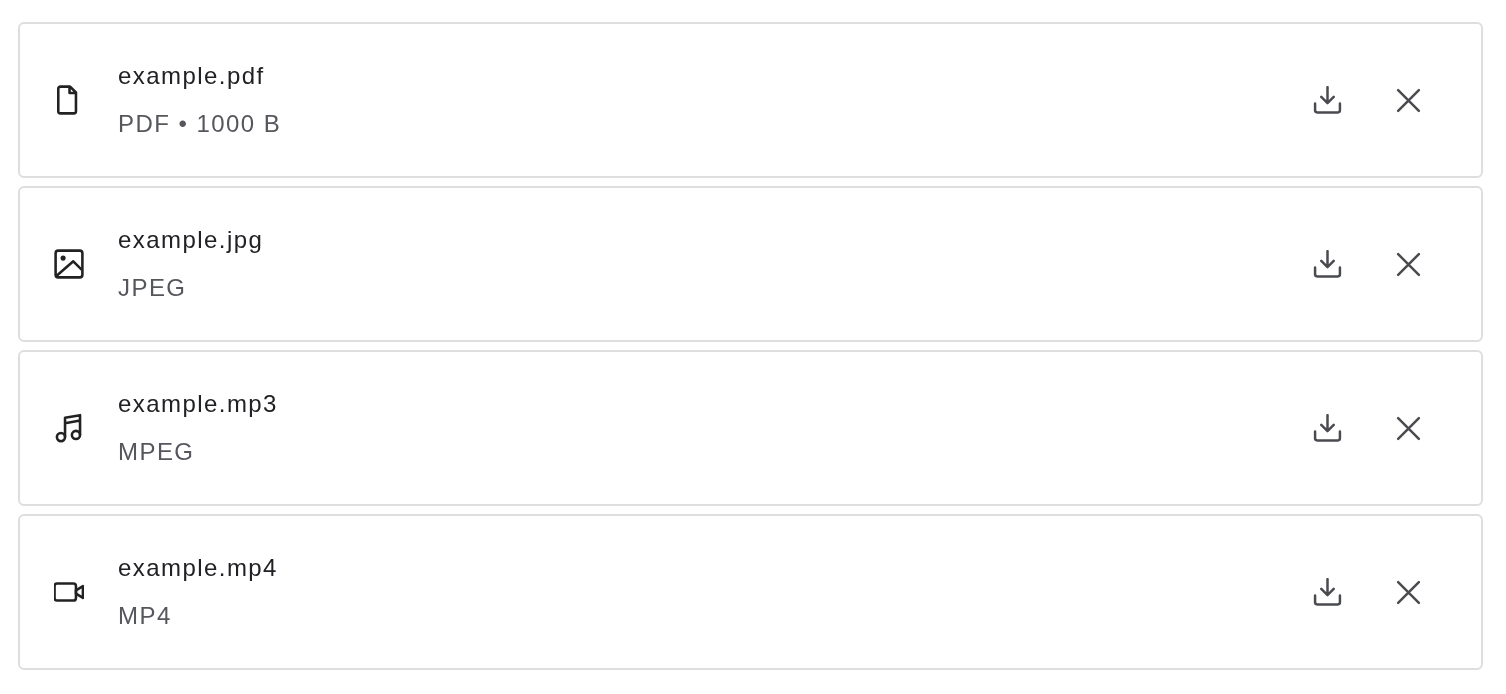 This screenshot has width=1506, height=694. What do you see at coordinates (145, 616) in the screenshot?
I see `file-details: MP4` at bounding box center [145, 616].